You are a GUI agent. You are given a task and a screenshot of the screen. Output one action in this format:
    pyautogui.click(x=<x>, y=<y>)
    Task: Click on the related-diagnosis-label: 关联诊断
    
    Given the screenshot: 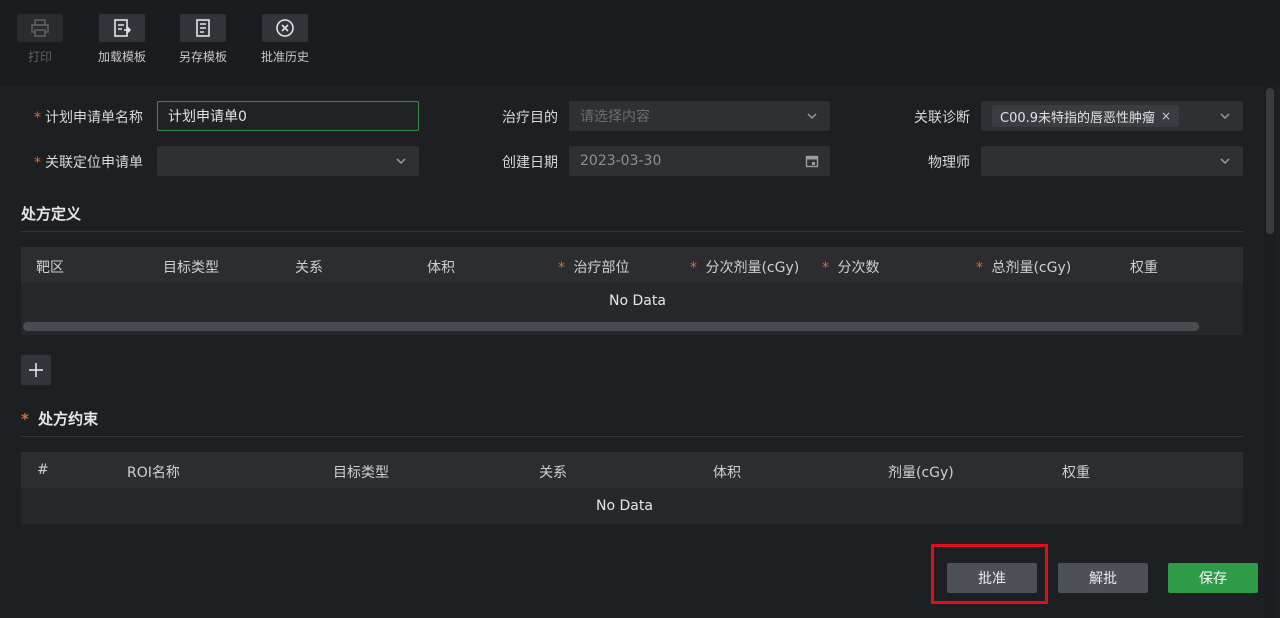 What is the action you would take?
    pyautogui.click(x=942, y=118)
    